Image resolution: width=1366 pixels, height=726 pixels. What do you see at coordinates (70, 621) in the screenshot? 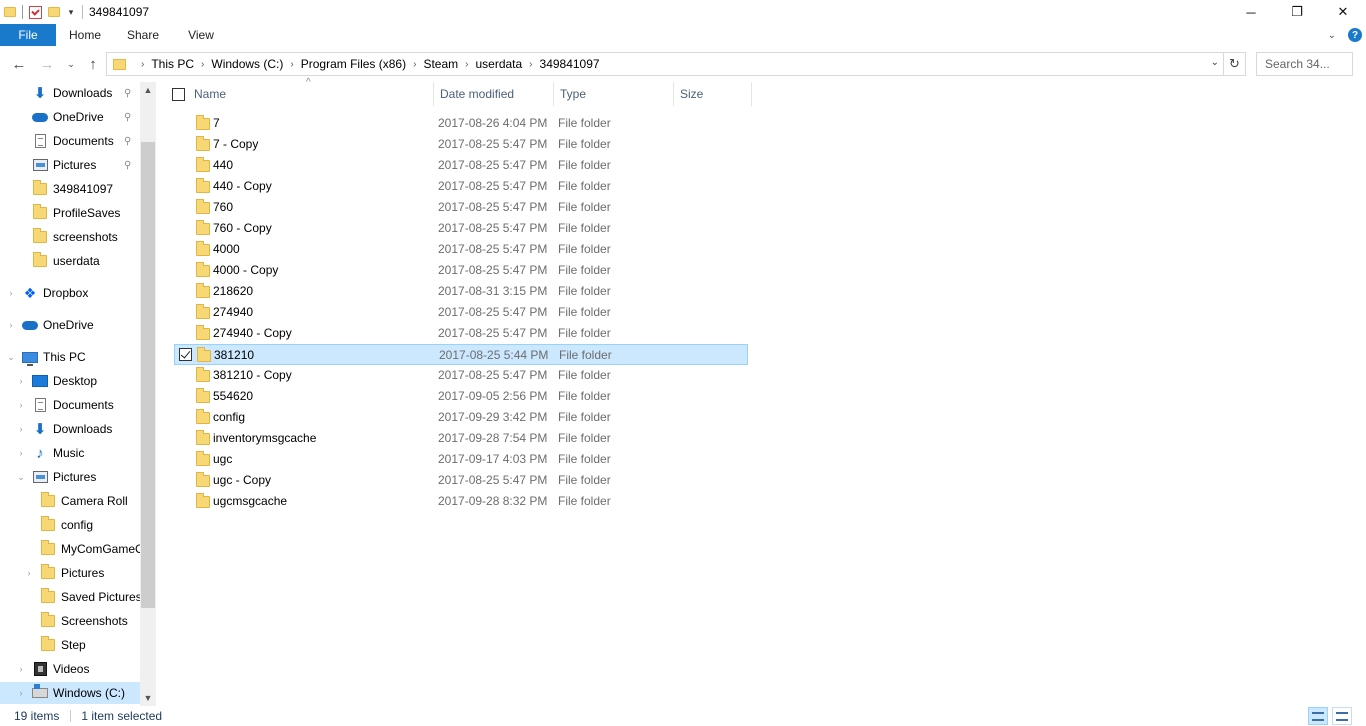
I see `nav-item: Screenshots` at bounding box center [70, 621].